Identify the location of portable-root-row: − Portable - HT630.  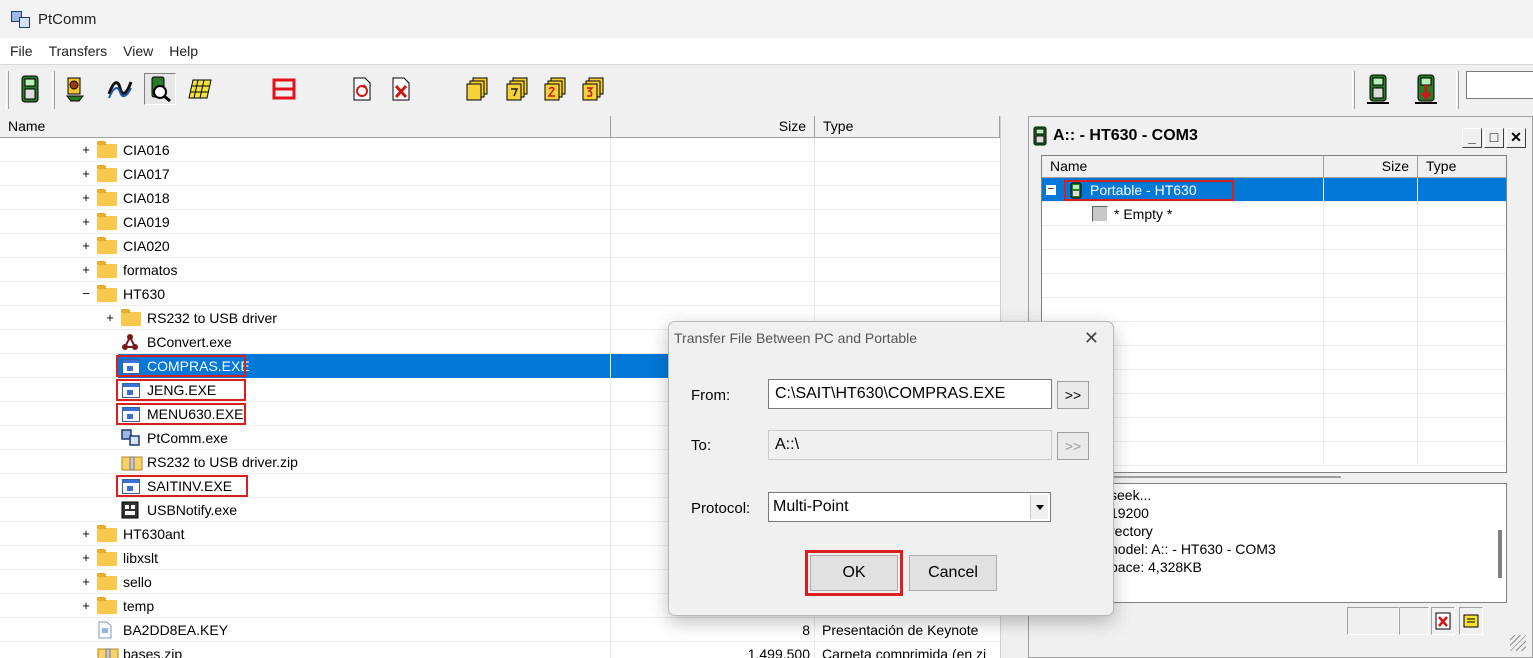
(1274, 190).